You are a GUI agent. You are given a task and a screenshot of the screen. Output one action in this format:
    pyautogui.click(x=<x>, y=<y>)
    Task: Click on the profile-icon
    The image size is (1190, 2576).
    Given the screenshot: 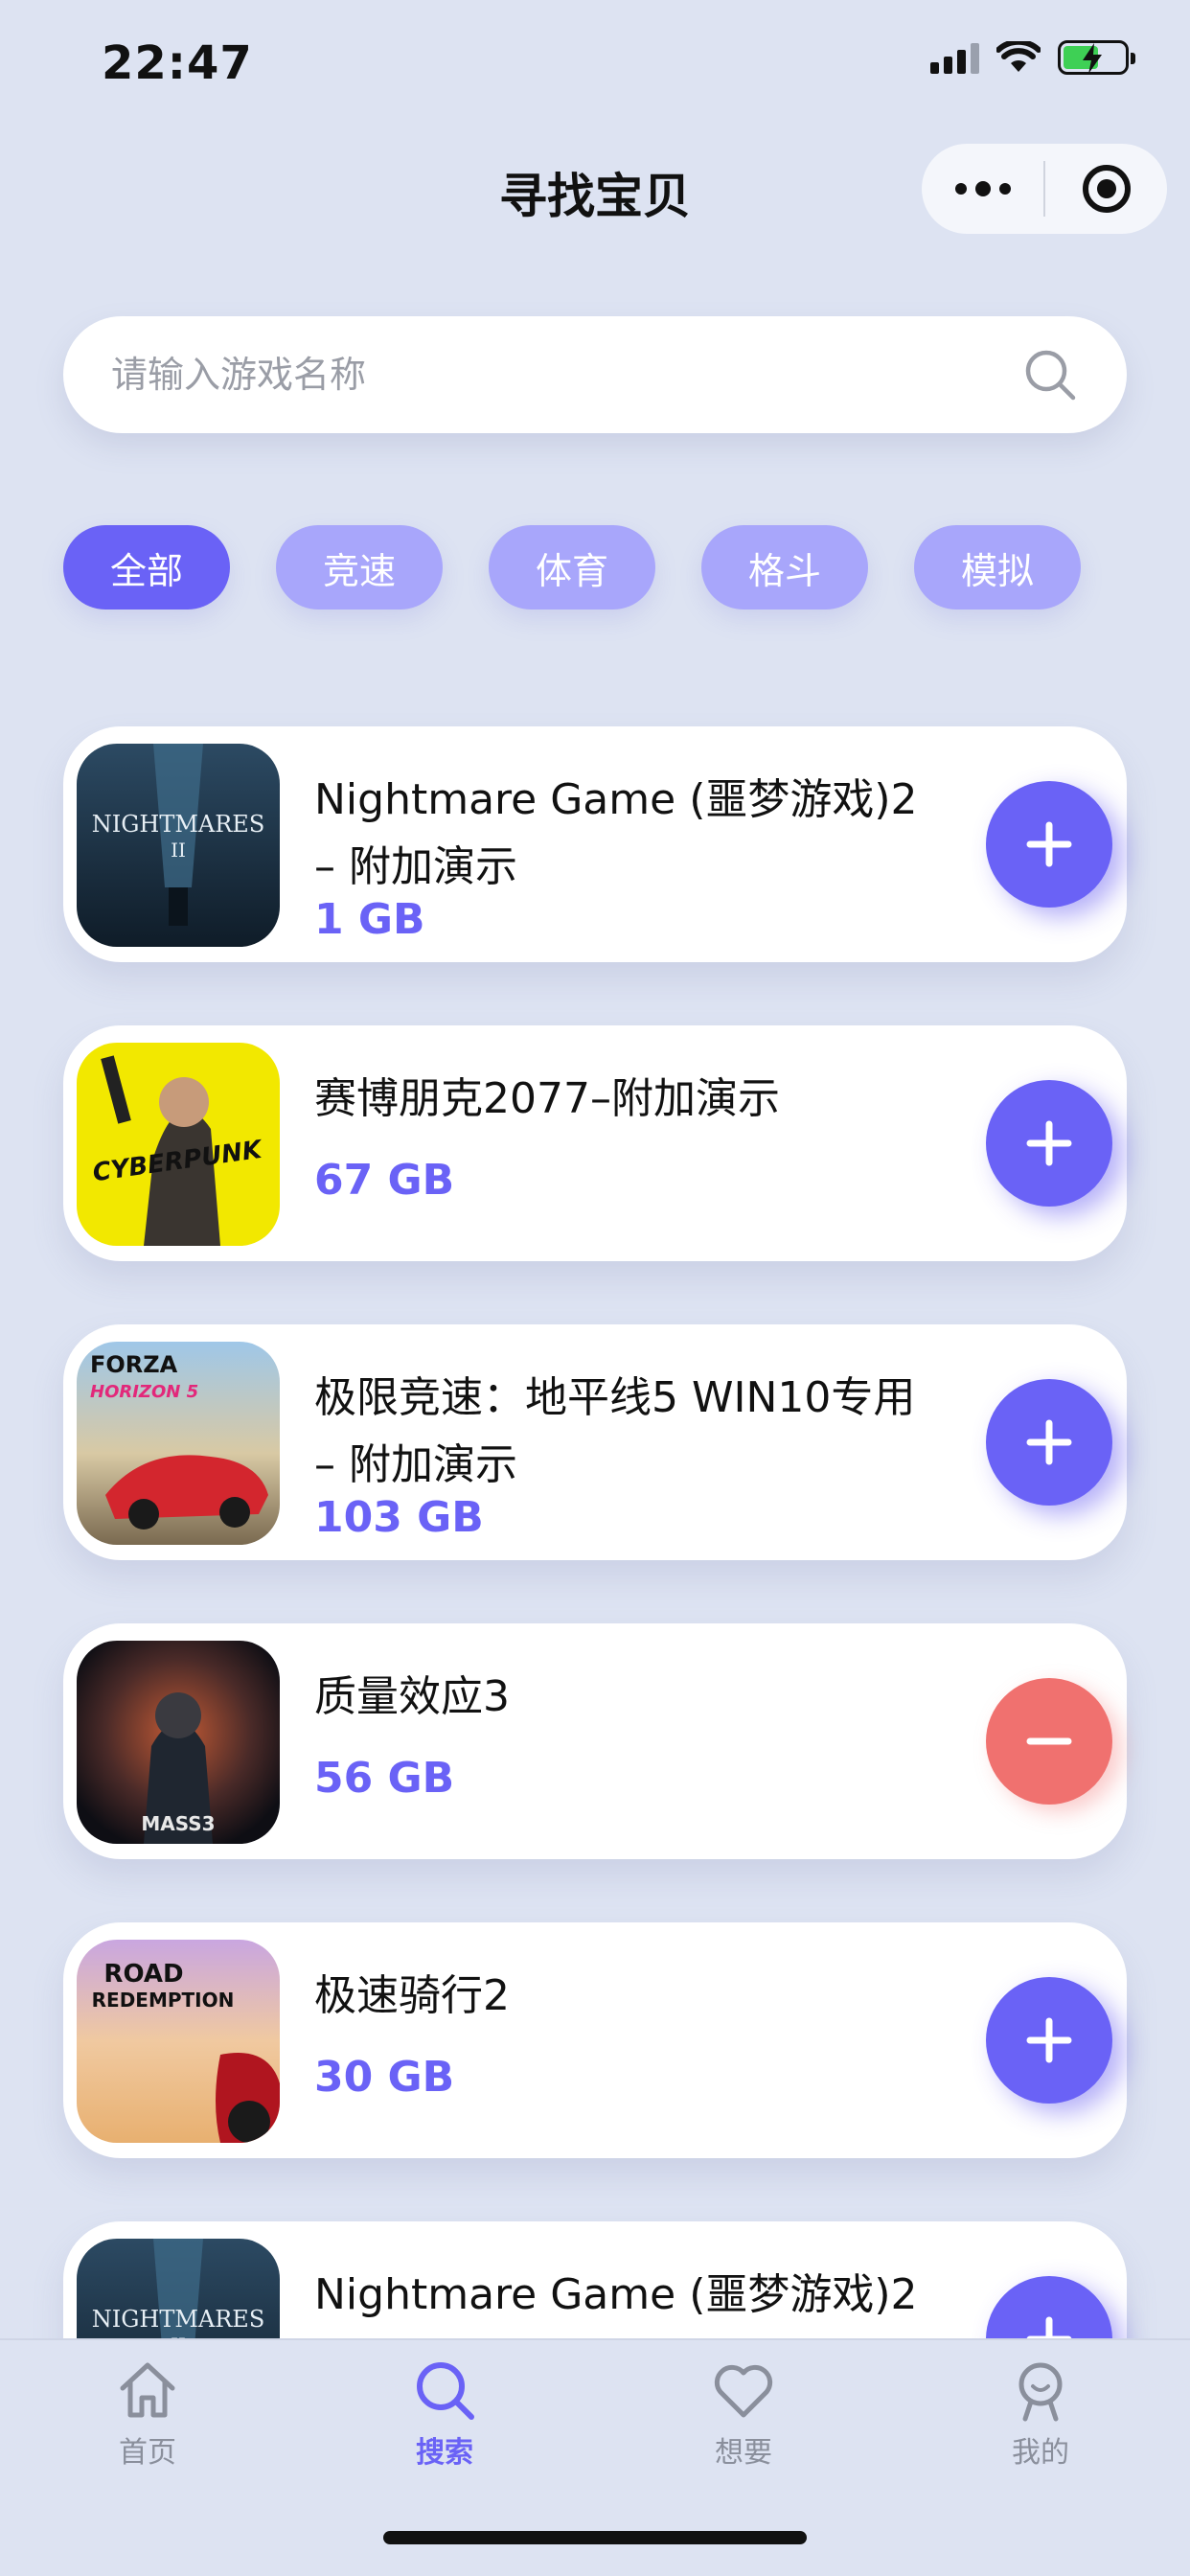 What is the action you would take?
    pyautogui.click(x=1040, y=2392)
    